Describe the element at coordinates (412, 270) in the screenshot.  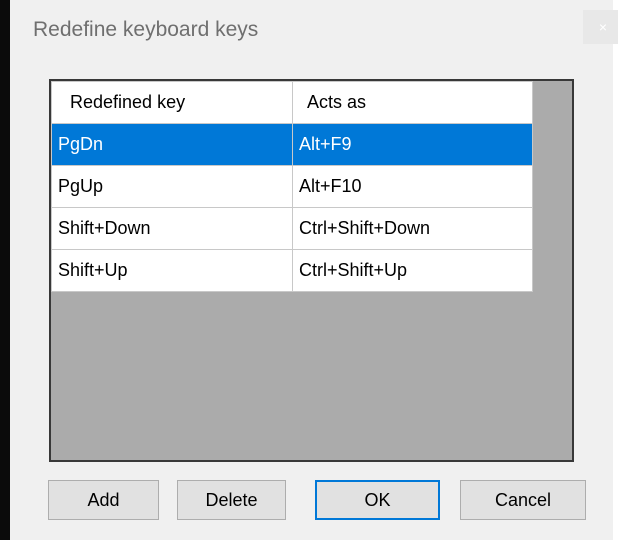
I see `acts-as-cell: Ctrl+Shift+Up` at that location.